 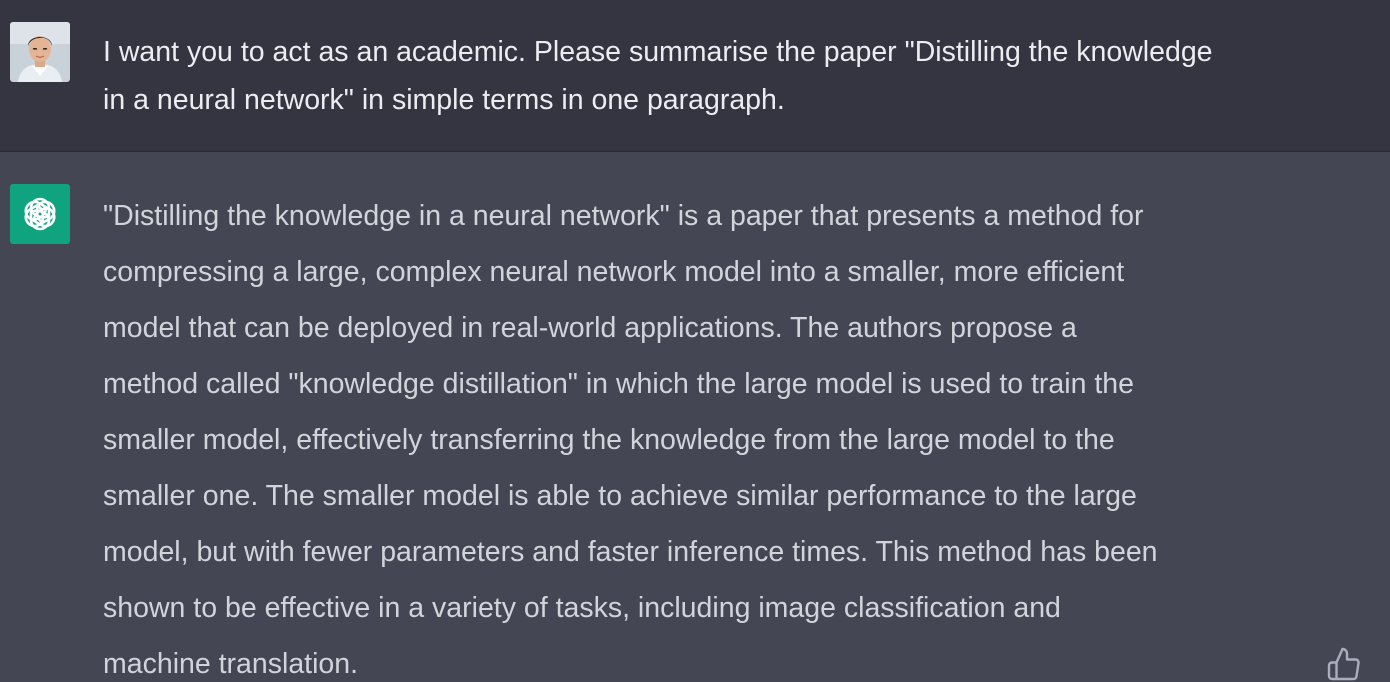 I want to click on user-avatar, so click(x=40, y=52).